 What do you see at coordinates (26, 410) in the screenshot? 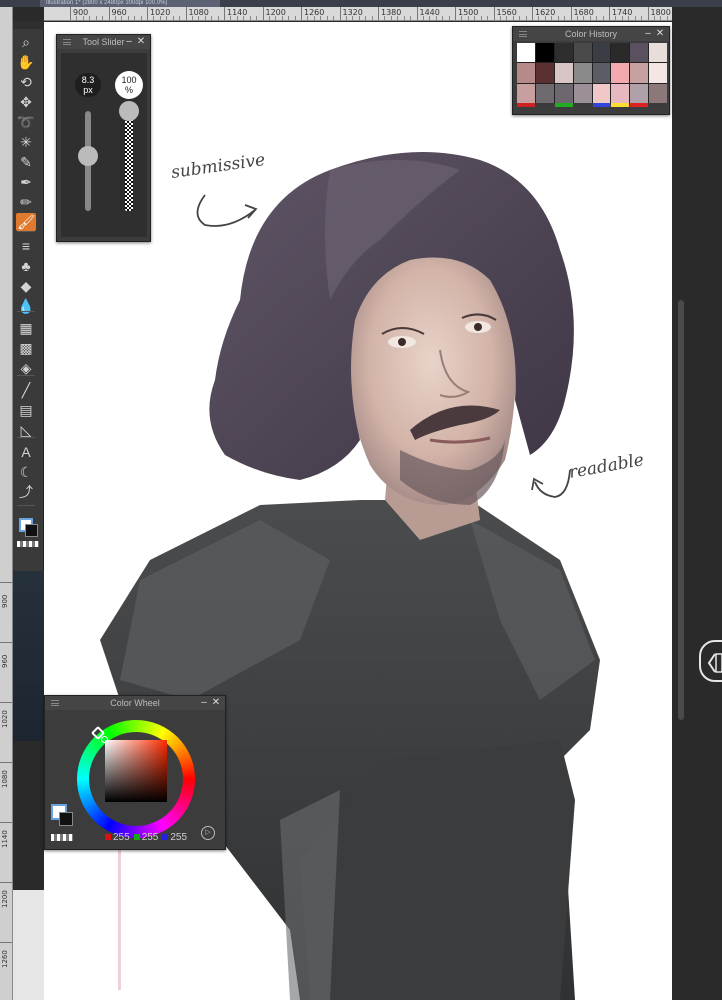
I see `frame-icon: ▤` at bounding box center [26, 410].